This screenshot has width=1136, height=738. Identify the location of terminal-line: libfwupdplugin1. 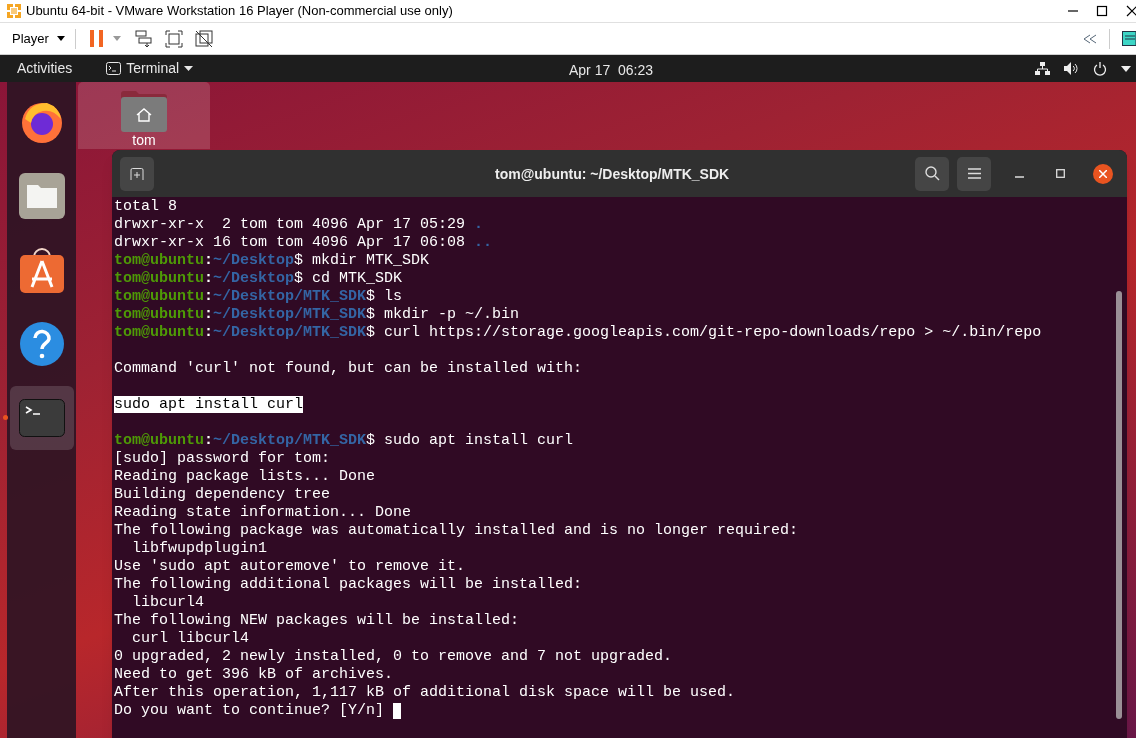
(200, 549).